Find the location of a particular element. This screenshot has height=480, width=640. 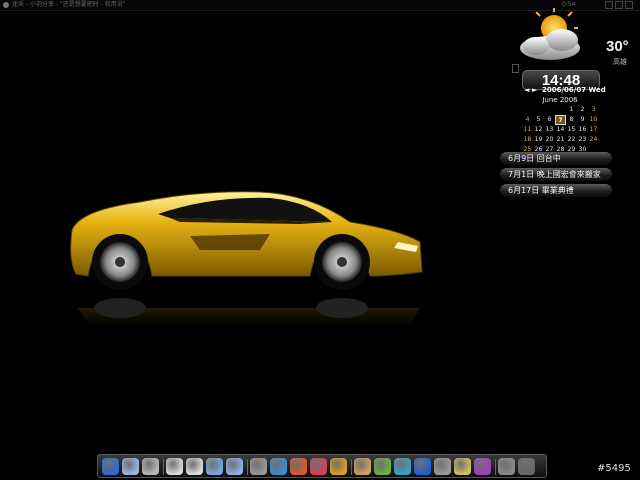

brush-icon is located at coordinates (298, 466).